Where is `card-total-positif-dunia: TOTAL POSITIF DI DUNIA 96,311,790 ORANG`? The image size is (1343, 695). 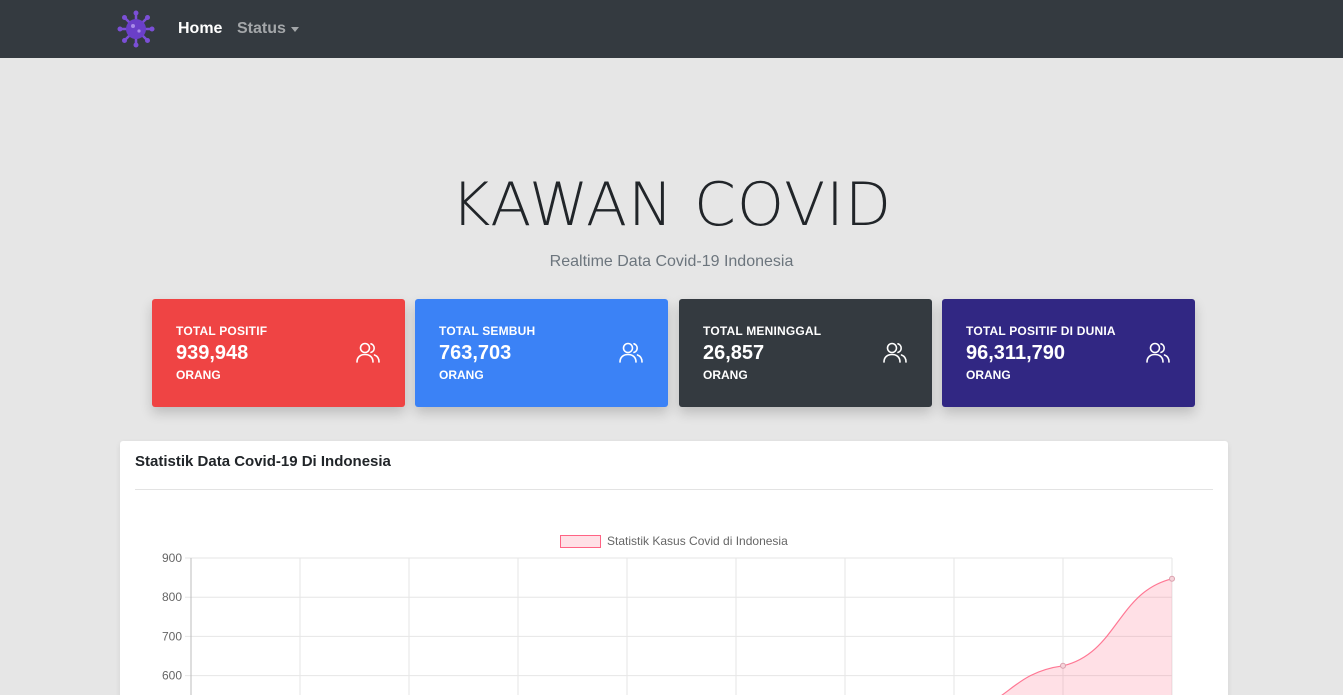 card-total-positif-dunia: TOTAL POSITIF DI DUNIA 96,311,790 ORANG is located at coordinates (1068, 353).